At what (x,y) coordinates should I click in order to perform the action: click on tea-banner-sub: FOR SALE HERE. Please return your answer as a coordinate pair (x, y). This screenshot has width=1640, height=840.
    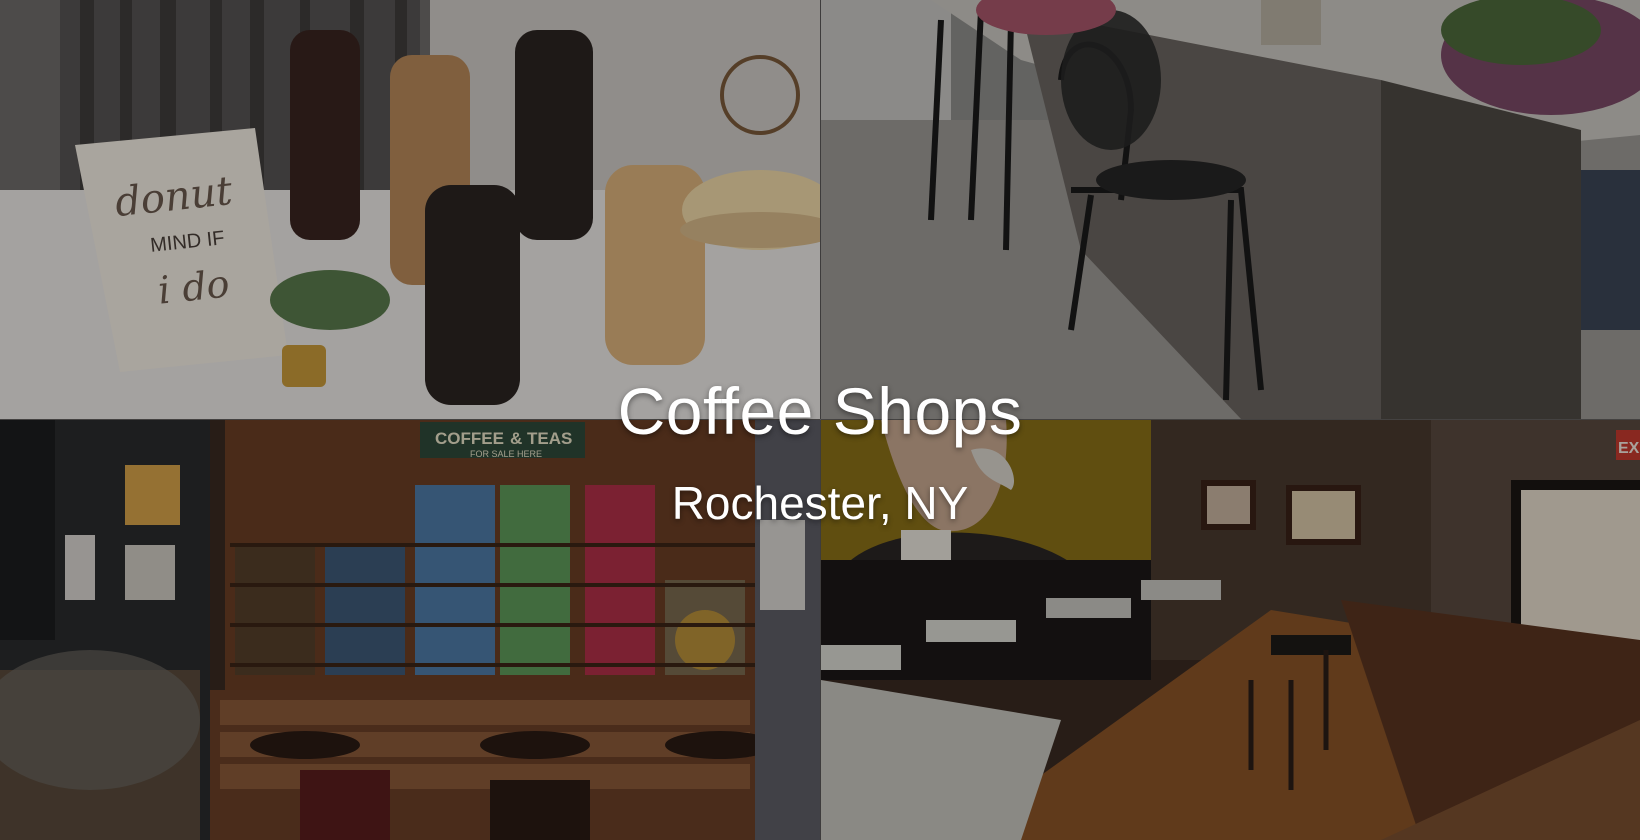
    Looking at the image, I should click on (506, 454).